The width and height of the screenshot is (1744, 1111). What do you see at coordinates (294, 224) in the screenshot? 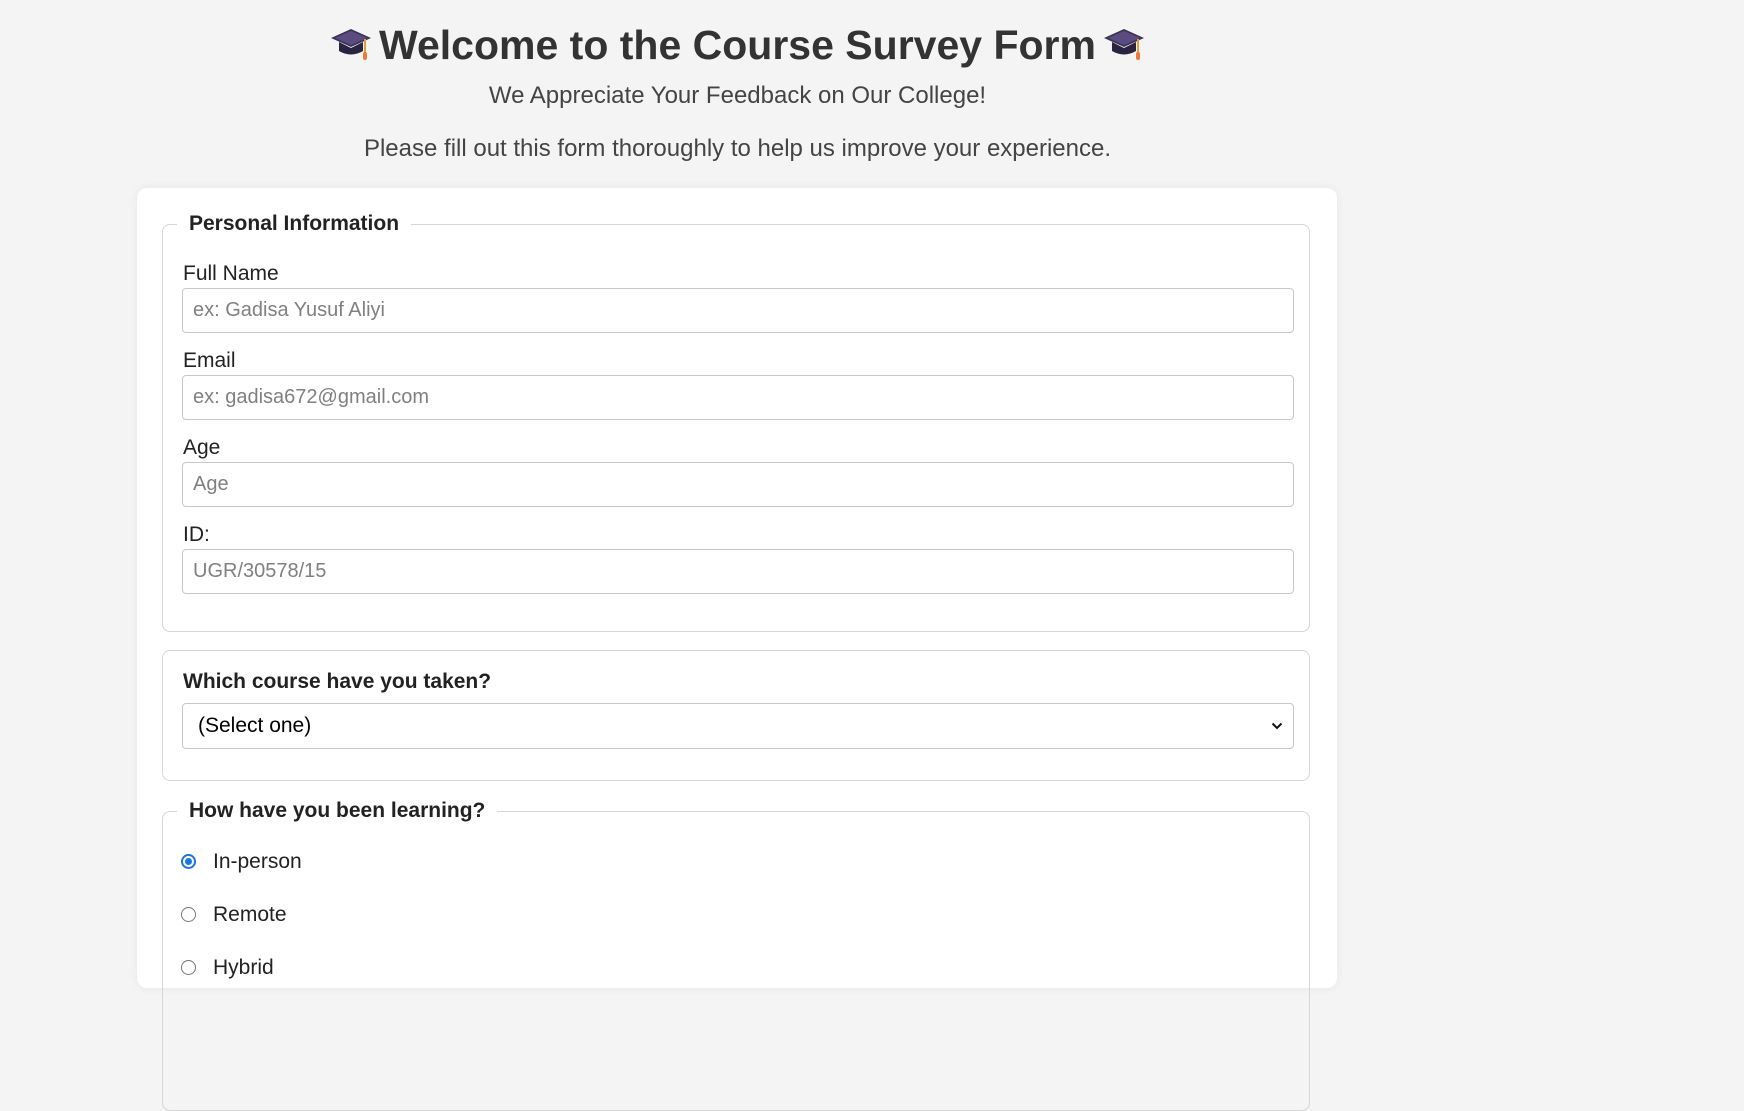
I see `personal-information-legend: Personal Information` at bounding box center [294, 224].